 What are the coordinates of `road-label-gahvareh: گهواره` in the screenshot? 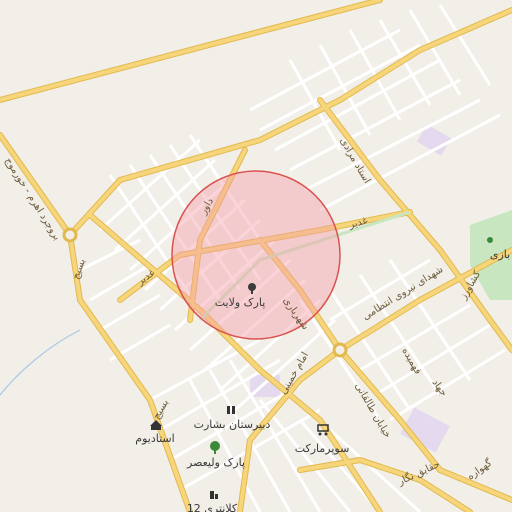 It's located at (480, 470).